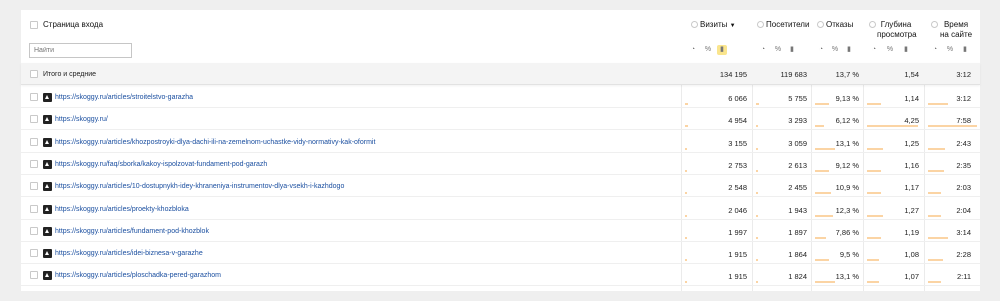  I want to click on cell-bounce: 6,12 %, so click(847, 121).